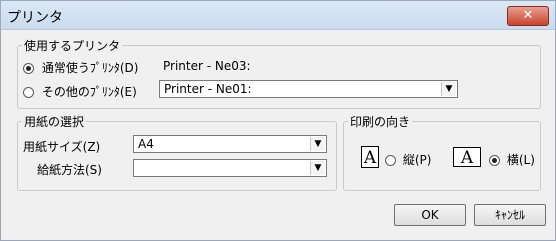 The height and width of the screenshot is (241, 556). I want to click on portrait-radio-icon, so click(390, 160).